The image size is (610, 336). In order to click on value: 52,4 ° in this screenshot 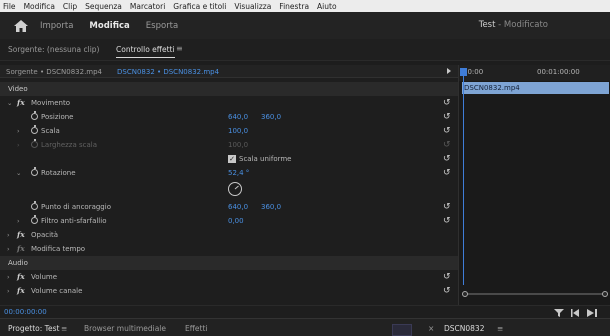, I will do `click(238, 173)`.